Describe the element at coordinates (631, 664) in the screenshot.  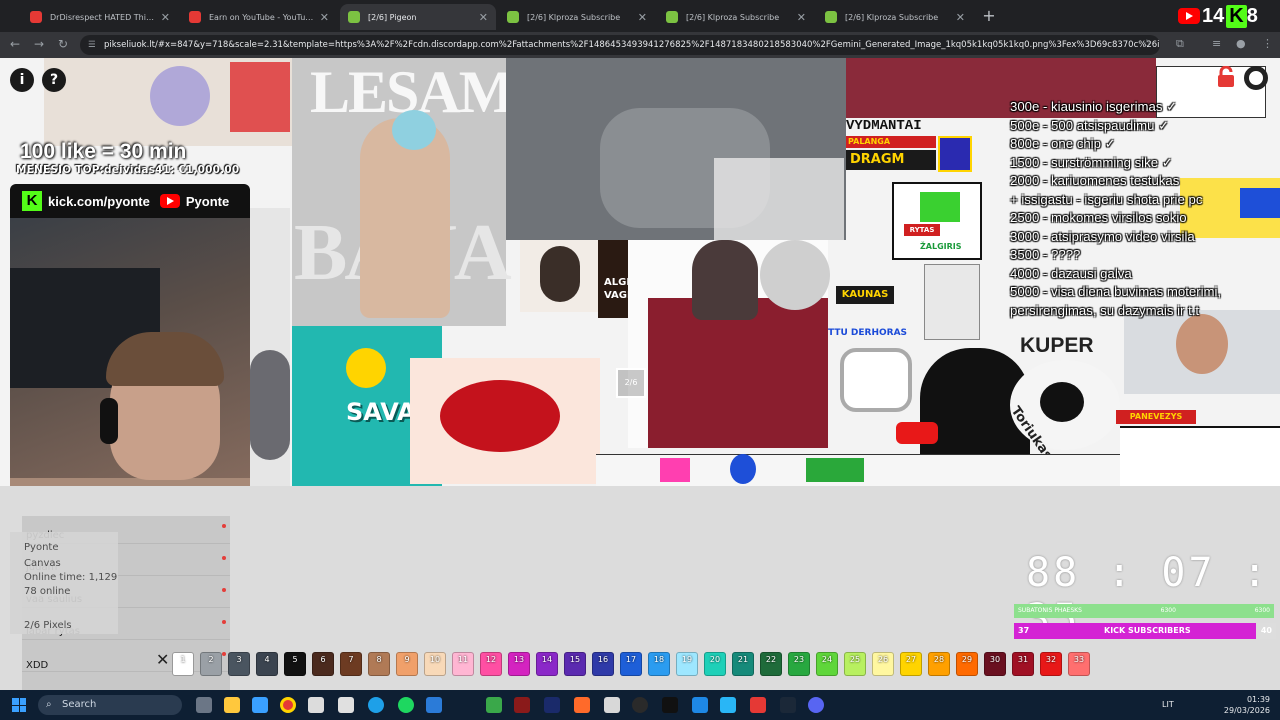
I see `palette-color-swatch: 17` at that location.